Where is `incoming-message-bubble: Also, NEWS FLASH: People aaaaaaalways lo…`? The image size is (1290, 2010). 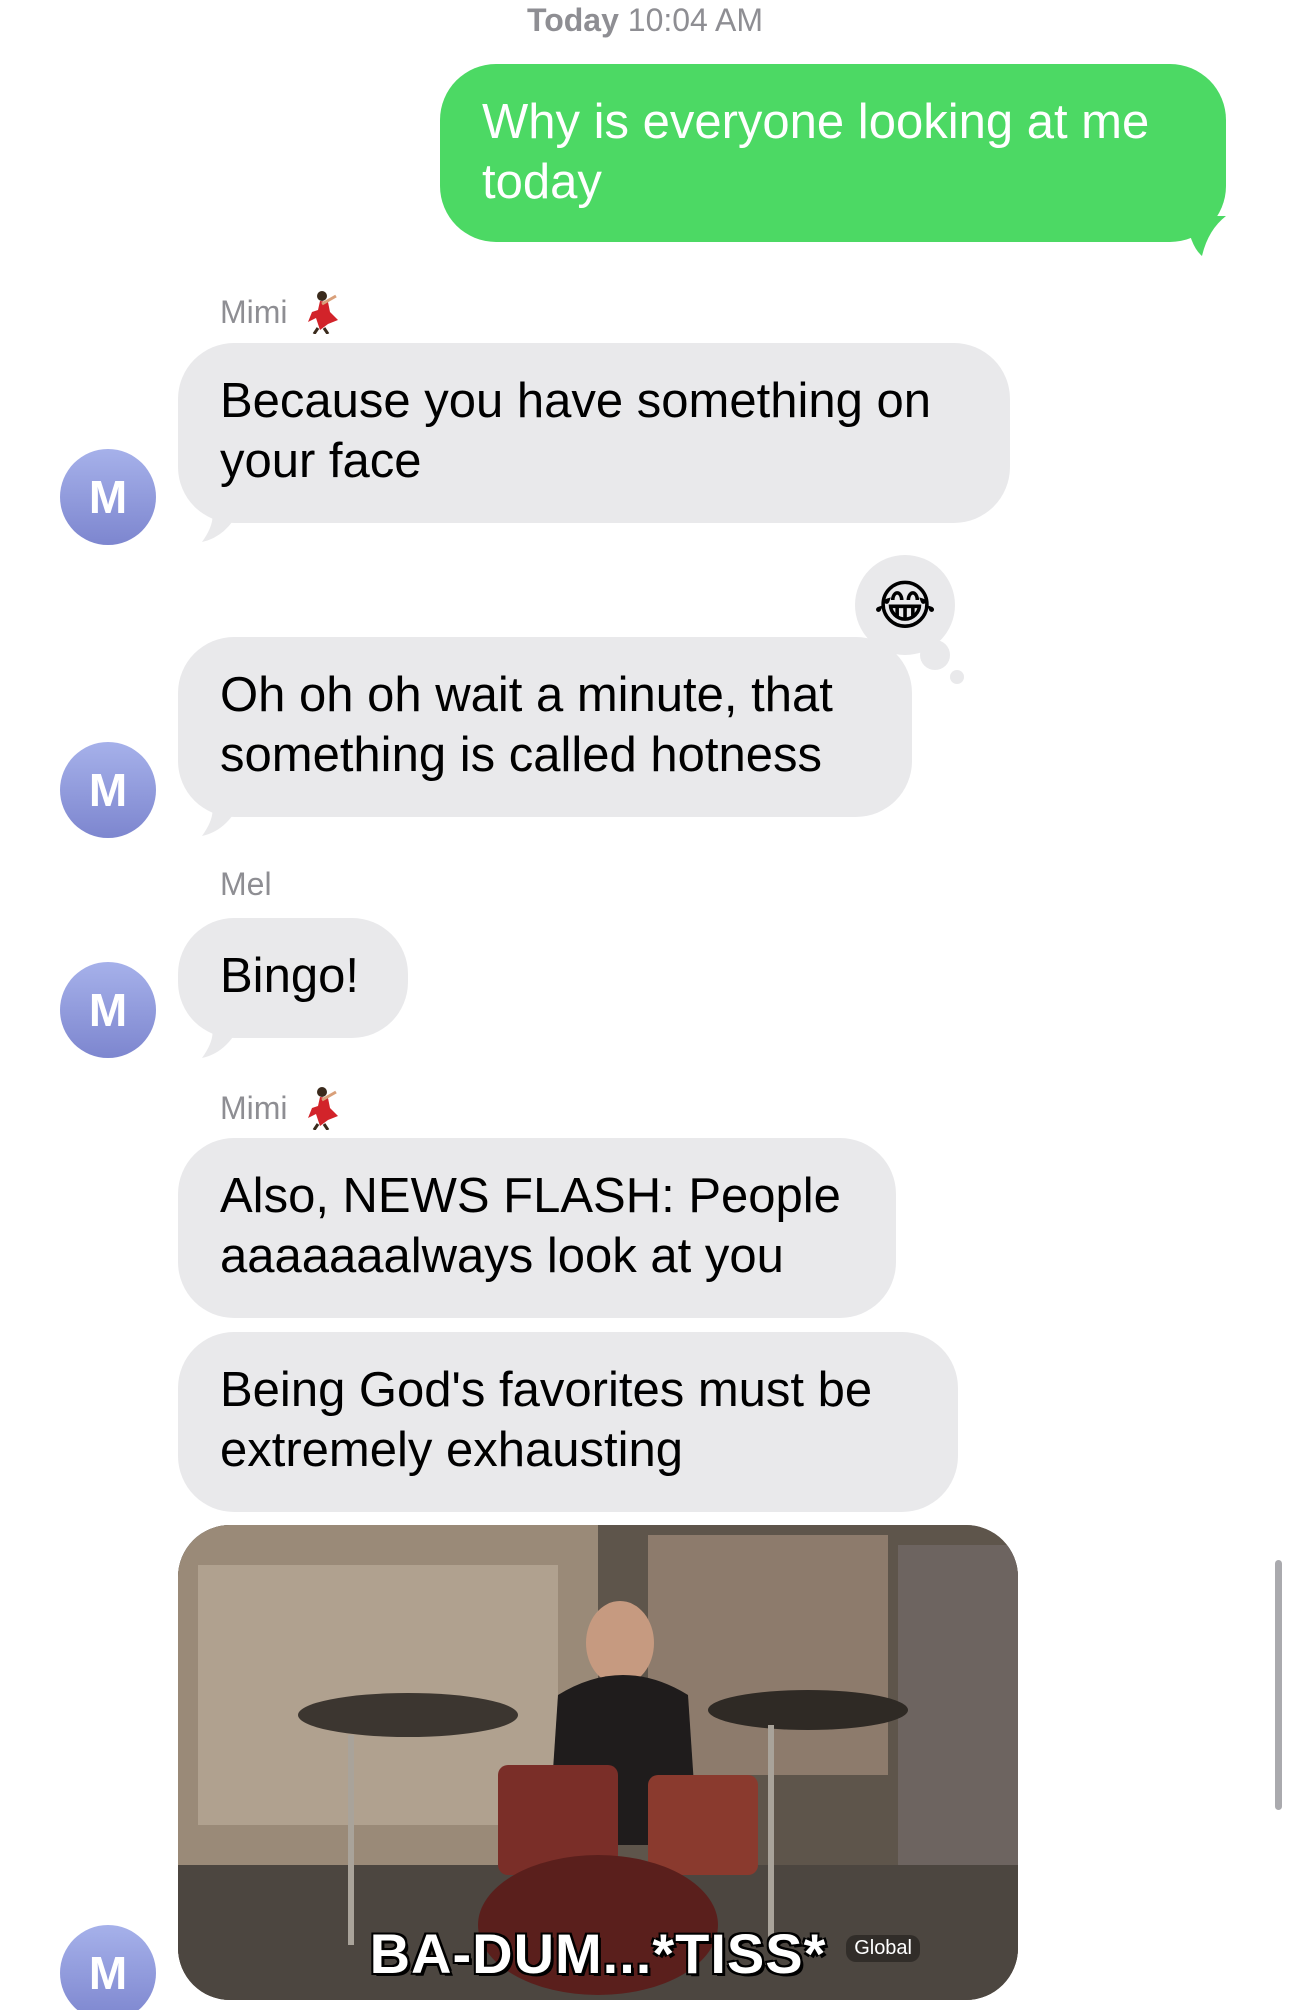
incoming-message-bubble: Also, NEWS FLASH: People aaaaaaalways lo… is located at coordinates (537, 1228).